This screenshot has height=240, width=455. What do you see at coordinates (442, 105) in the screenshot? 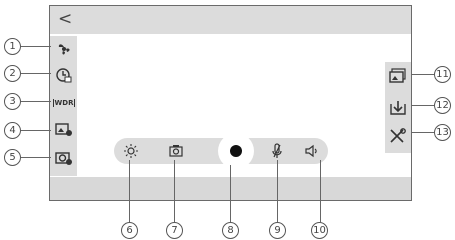
I see `callout-12: 12` at bounding box center [442, 105].